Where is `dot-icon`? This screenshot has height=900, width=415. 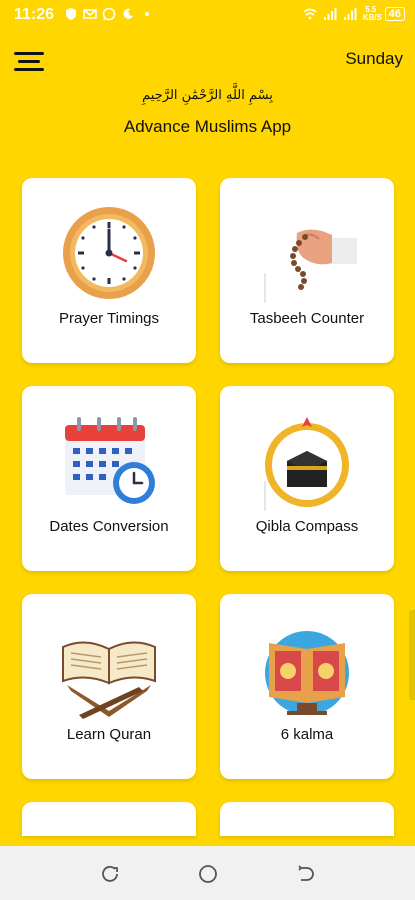
dot-icon is located at coordinates (147, 14).